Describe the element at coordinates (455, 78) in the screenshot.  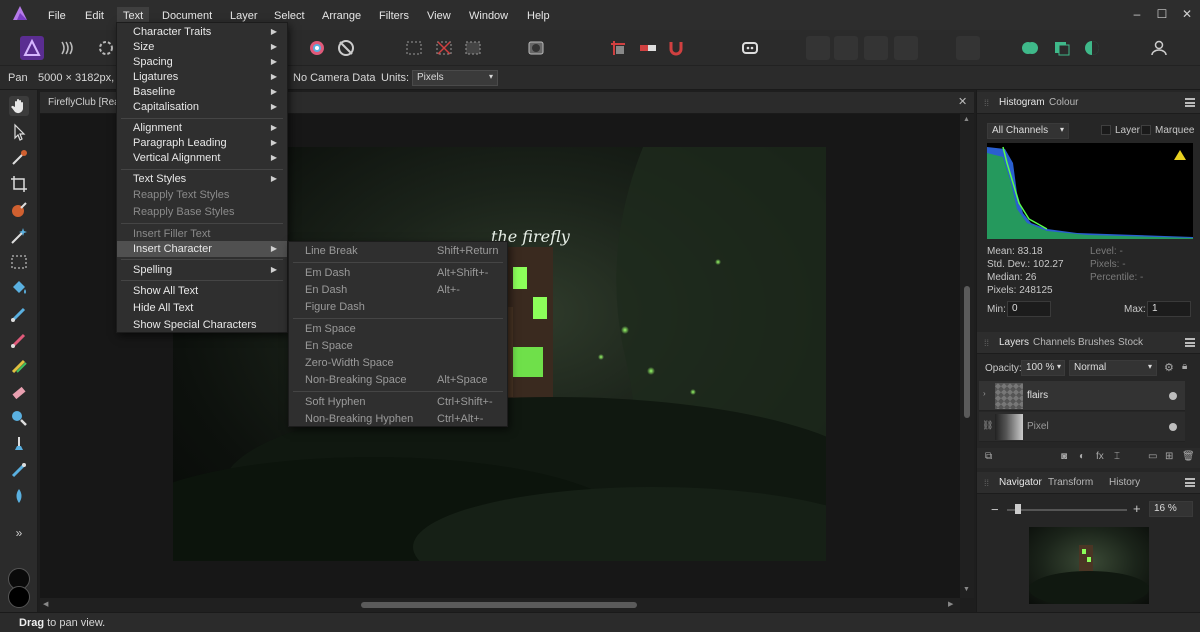
I see `units-select: Pixels ▾` at that location.